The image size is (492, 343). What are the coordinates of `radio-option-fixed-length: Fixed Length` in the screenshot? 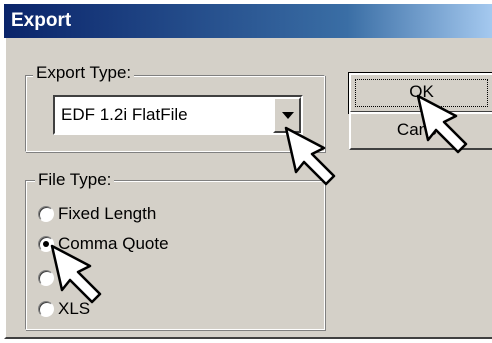 It's located at (138, 215).